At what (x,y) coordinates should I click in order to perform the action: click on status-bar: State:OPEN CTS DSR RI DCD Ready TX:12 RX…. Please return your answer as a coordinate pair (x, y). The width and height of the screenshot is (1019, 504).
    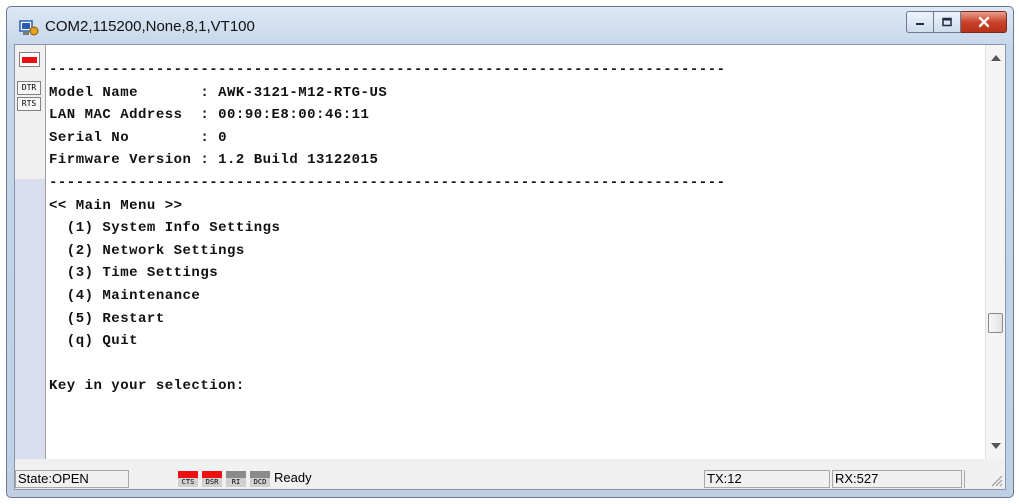
    Looking at the image, I should click on (510, 479).